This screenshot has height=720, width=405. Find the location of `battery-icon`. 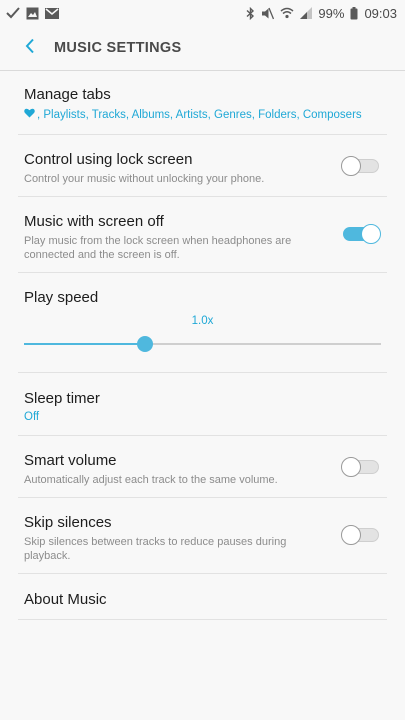

battery-icon is located at coordinates (354, 13).